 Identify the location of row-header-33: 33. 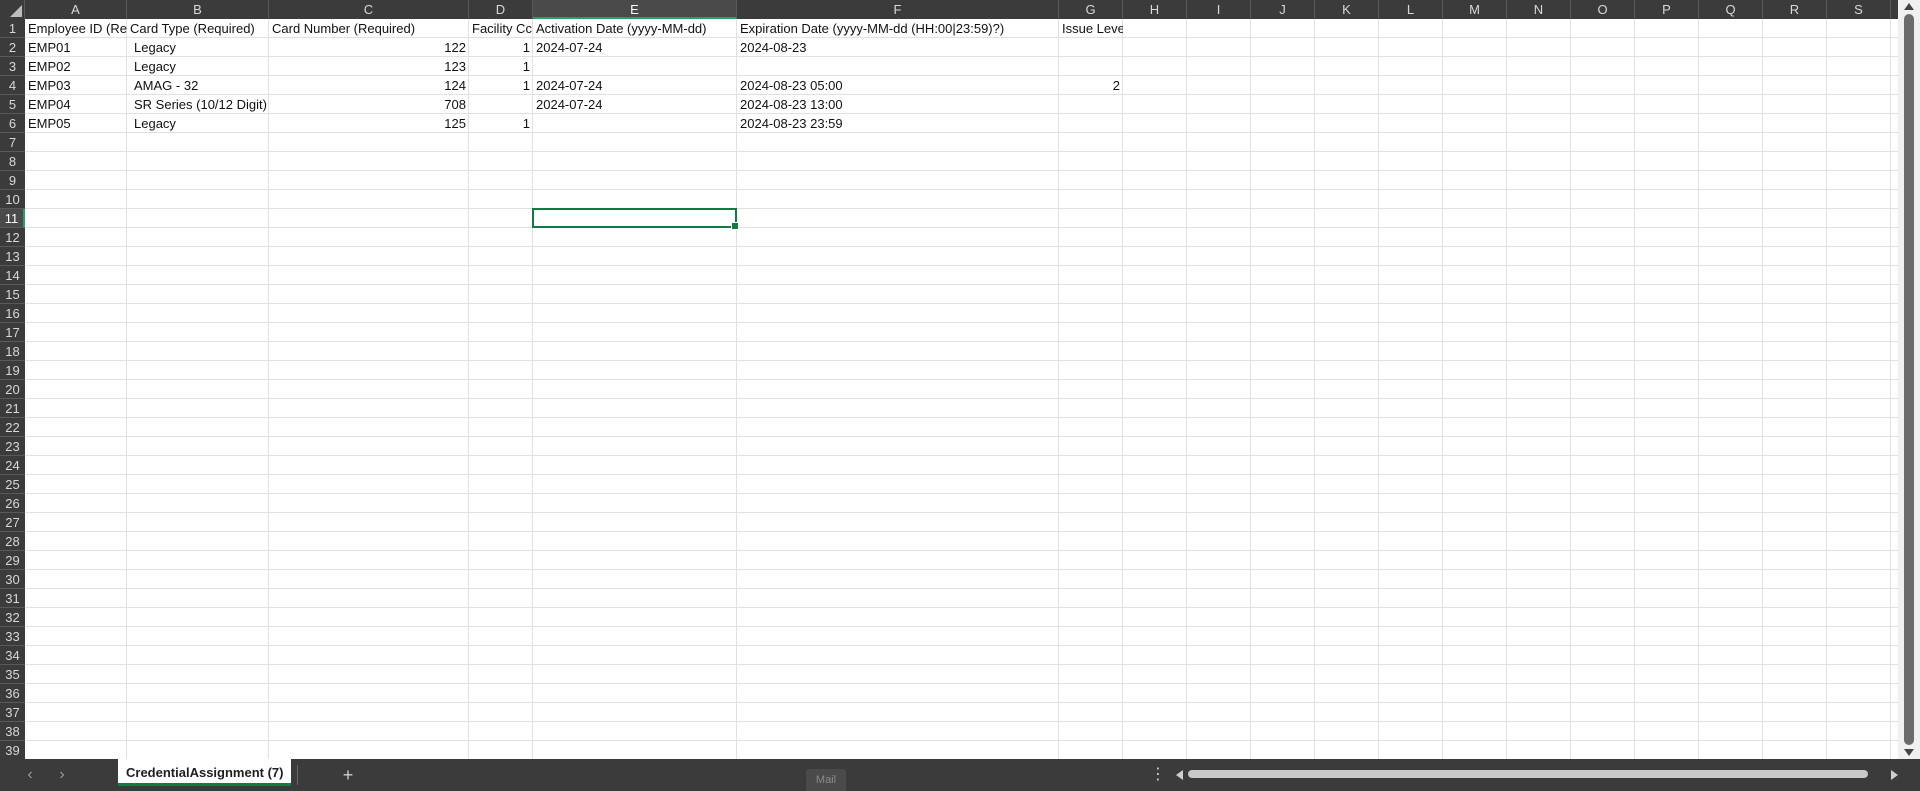
(12, 636).